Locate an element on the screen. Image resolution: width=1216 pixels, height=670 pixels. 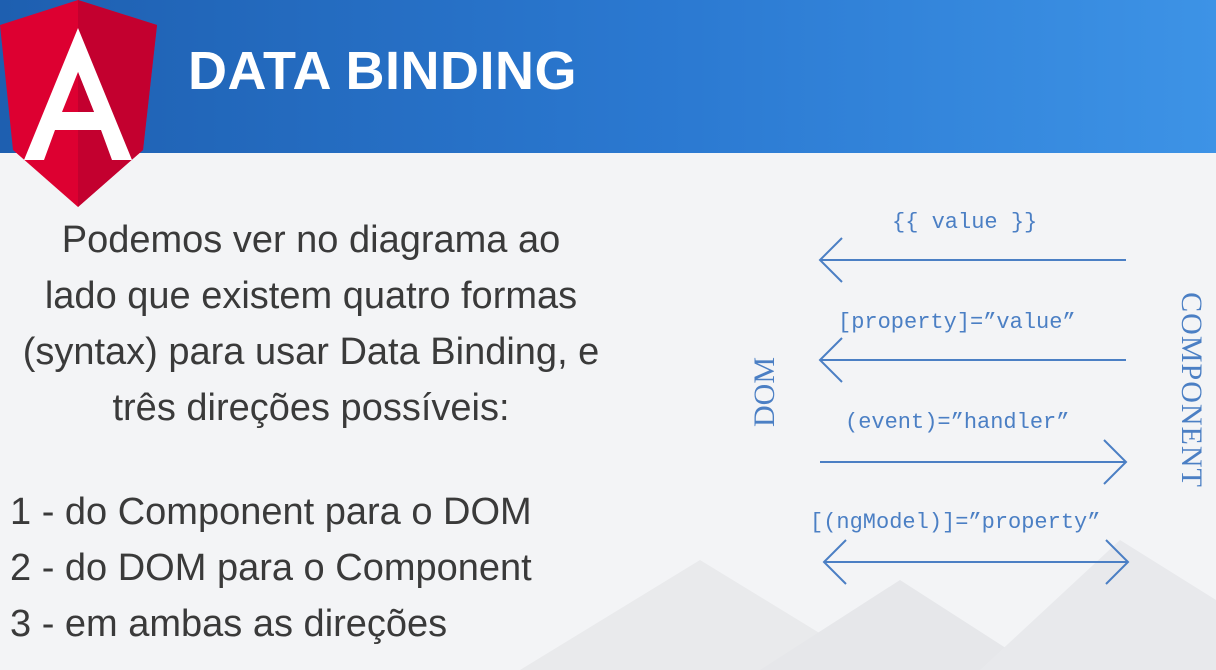
interpolation-syntax: {{ value }} is located at coordinates (965, 222).